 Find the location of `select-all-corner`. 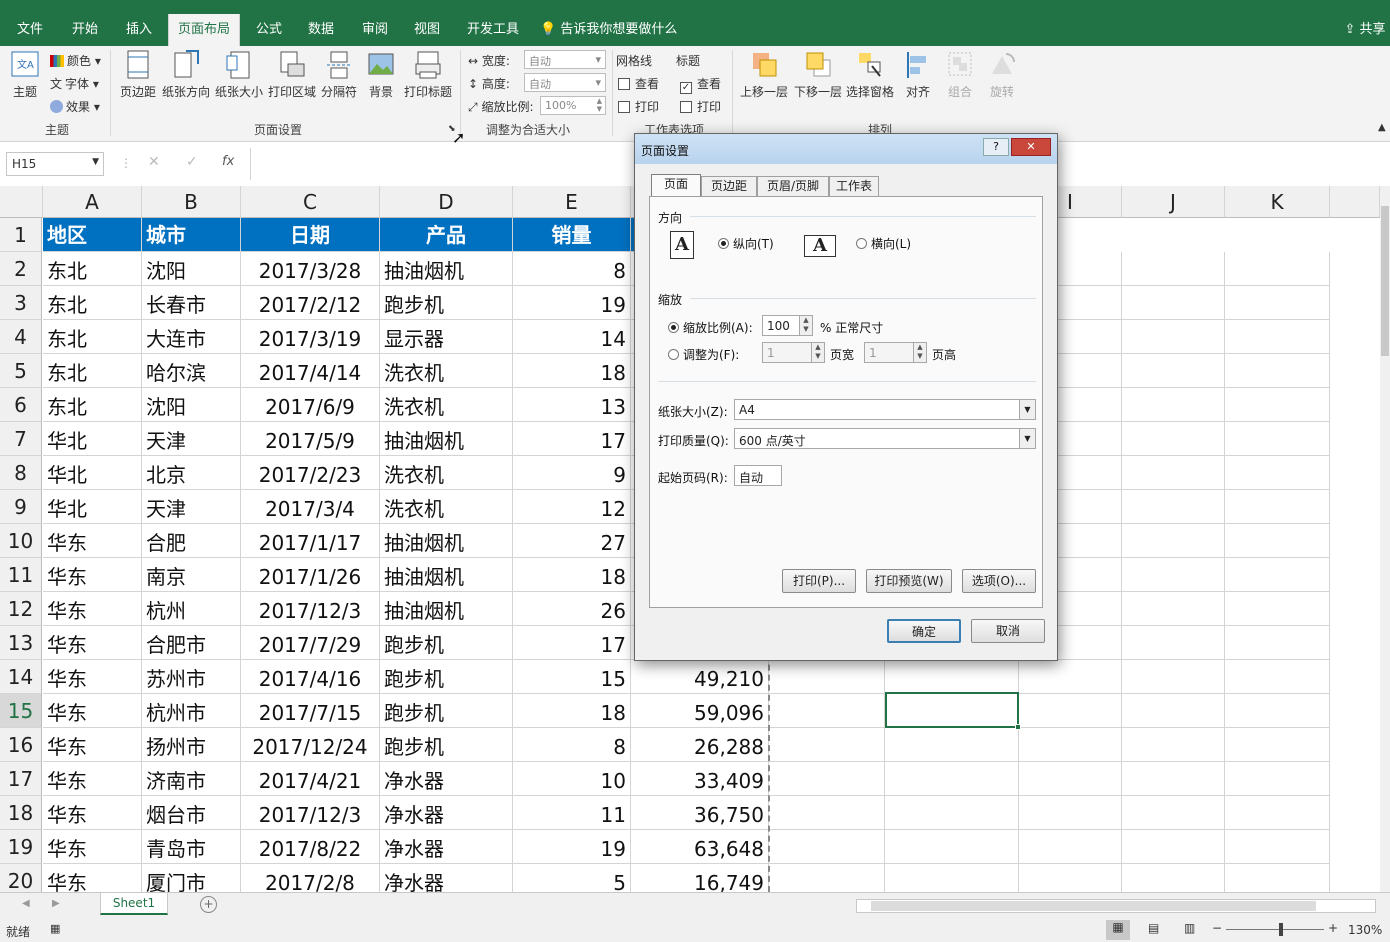

select-all-corner is located at coordinates (21, 202).